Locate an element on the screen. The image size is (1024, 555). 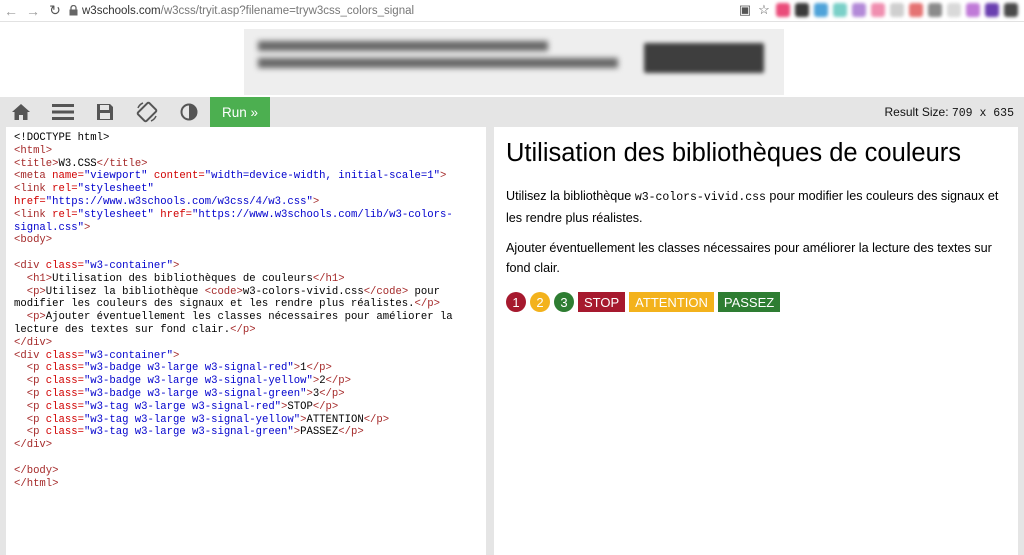
code-token: "w3-badge w3-large w3-signal-yellow" is located at coordinates (198, 381).